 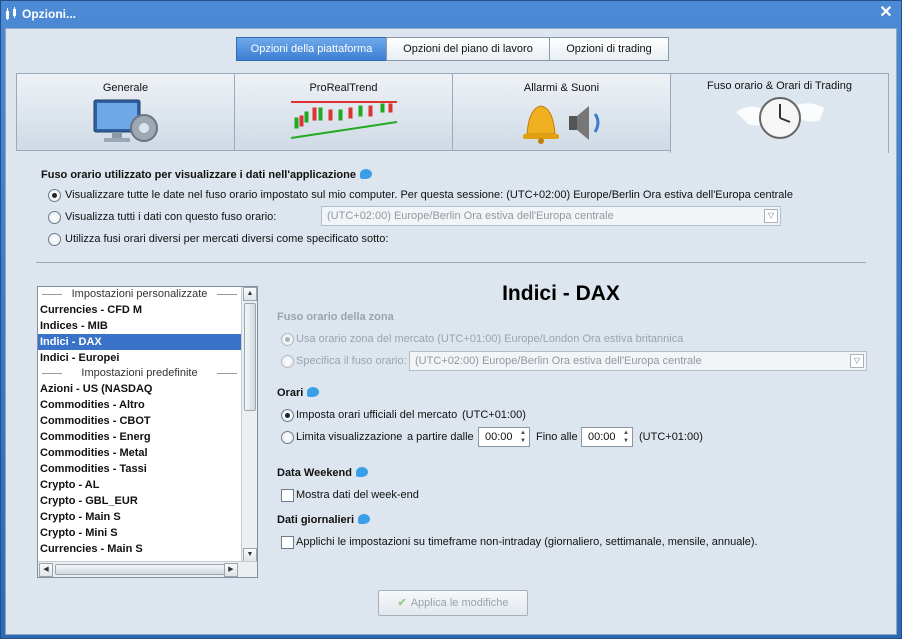 What do you see at coordinates (440, 437) in the screenshot?
I see `from-label: a partire dalle` at bounding box center [440, 437].